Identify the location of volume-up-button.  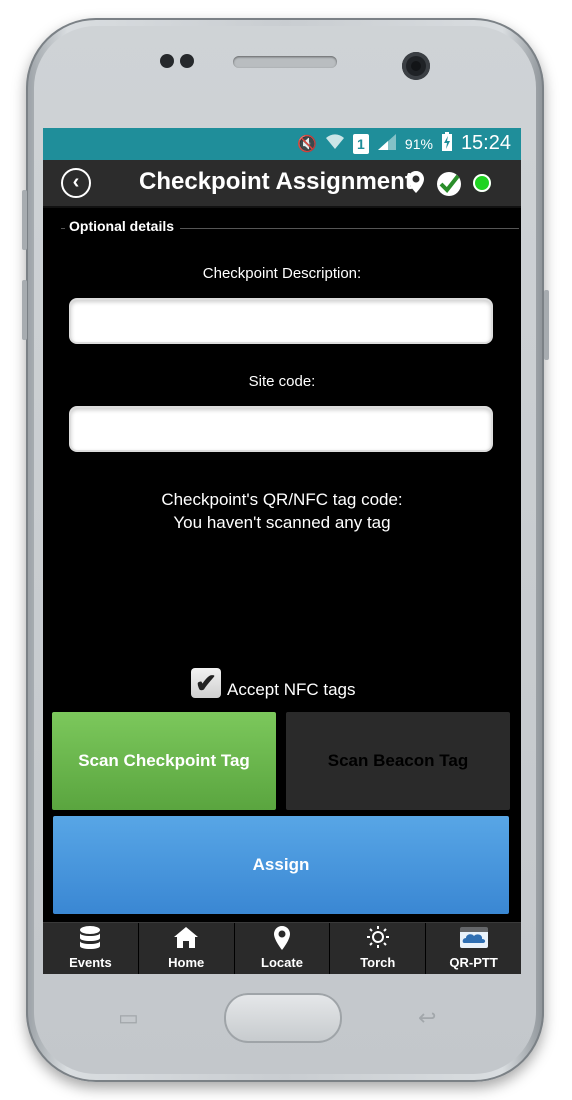
(24, 220).